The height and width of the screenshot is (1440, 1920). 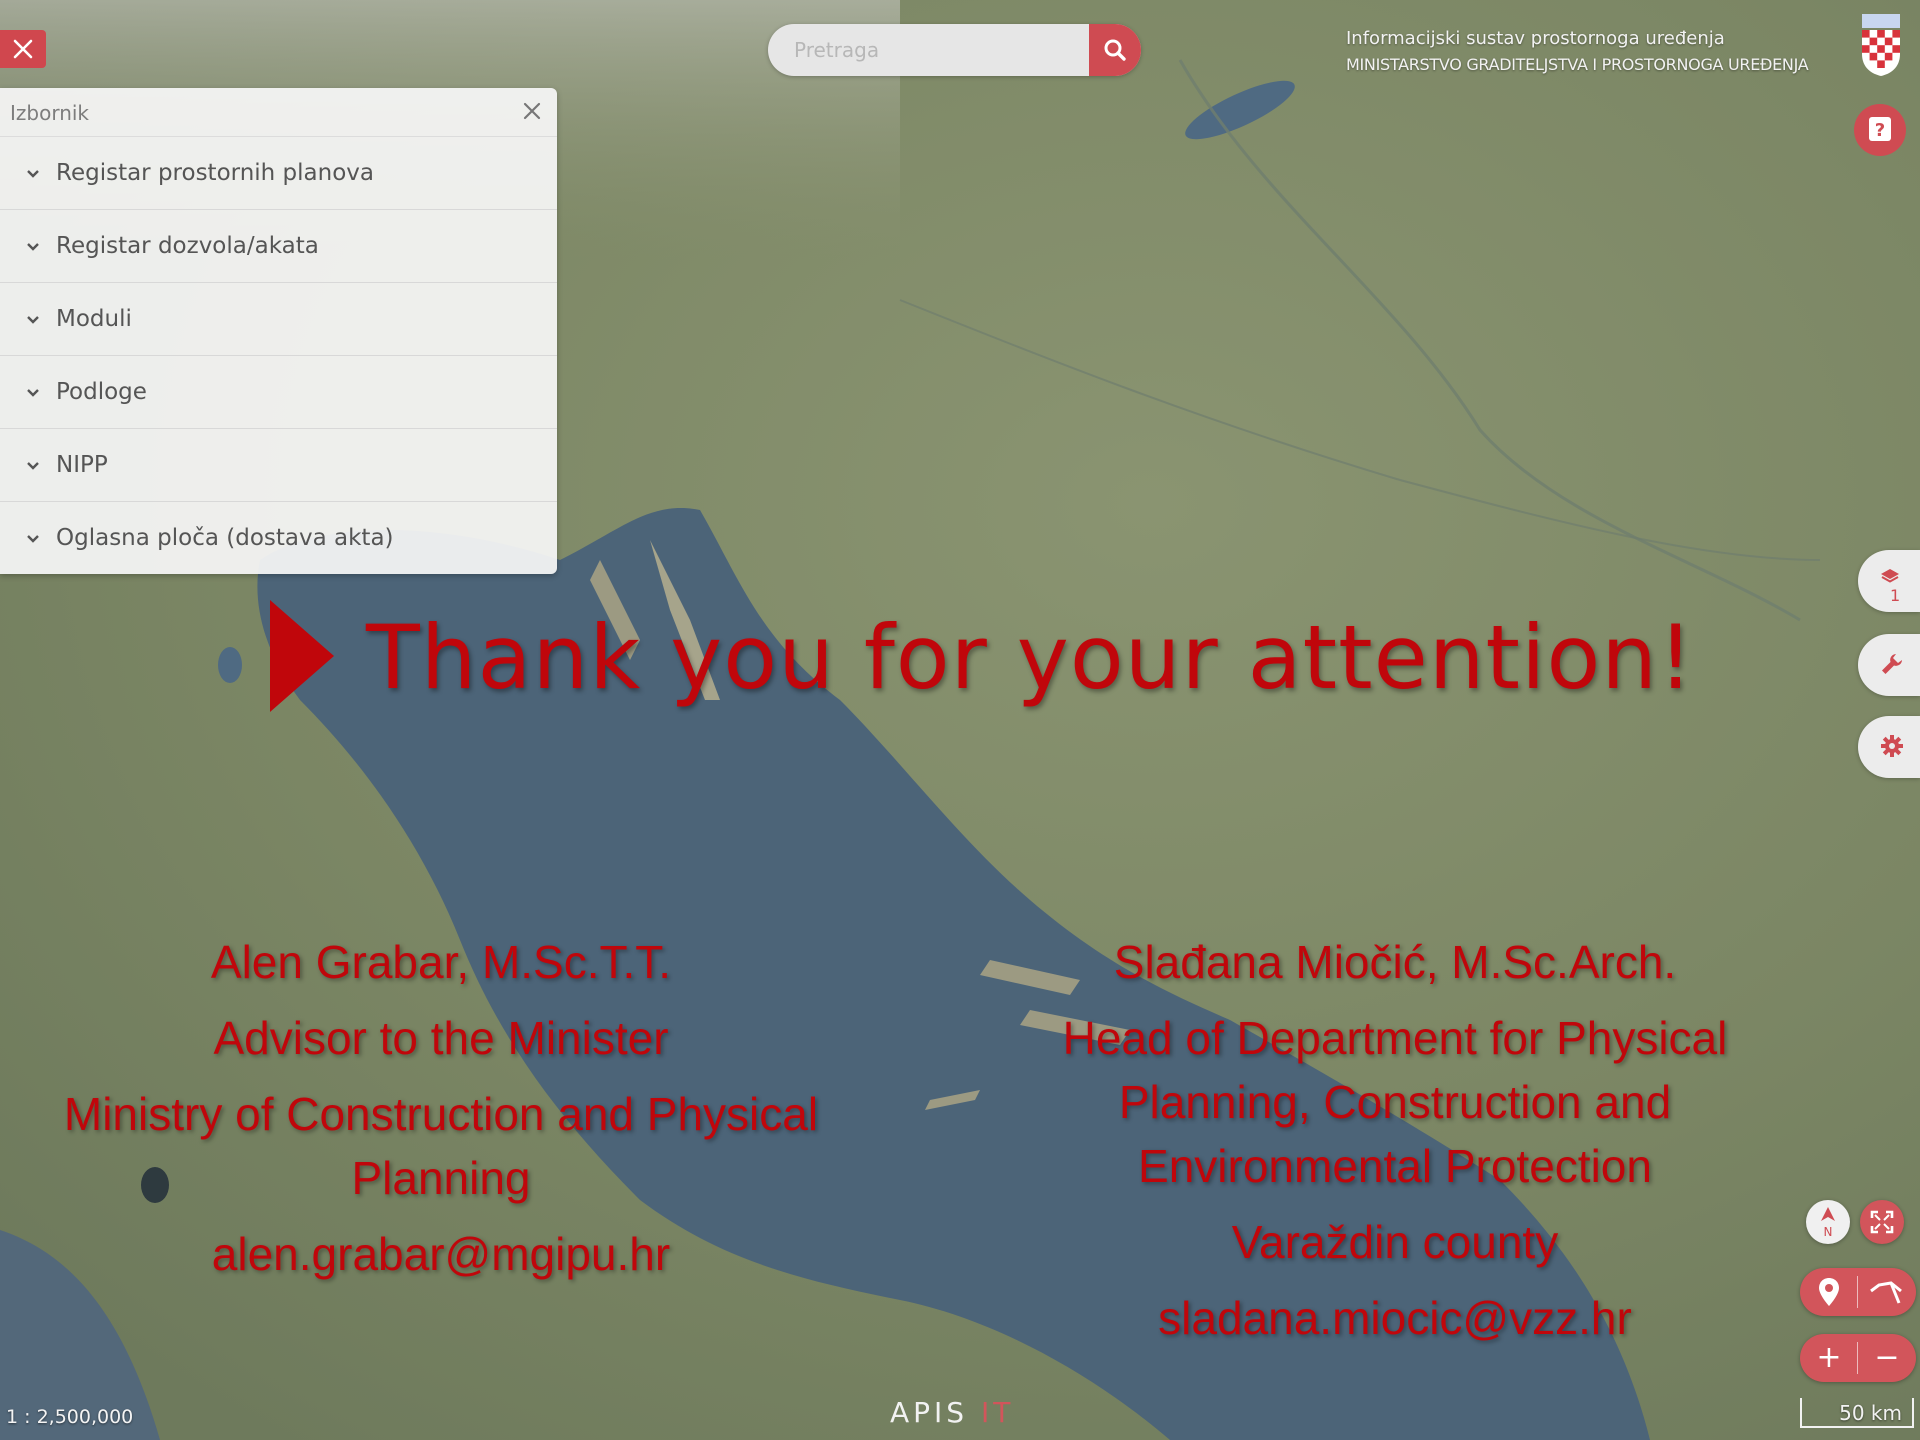 I want to click on layers-count: 1, so click(x=1895, y=595).